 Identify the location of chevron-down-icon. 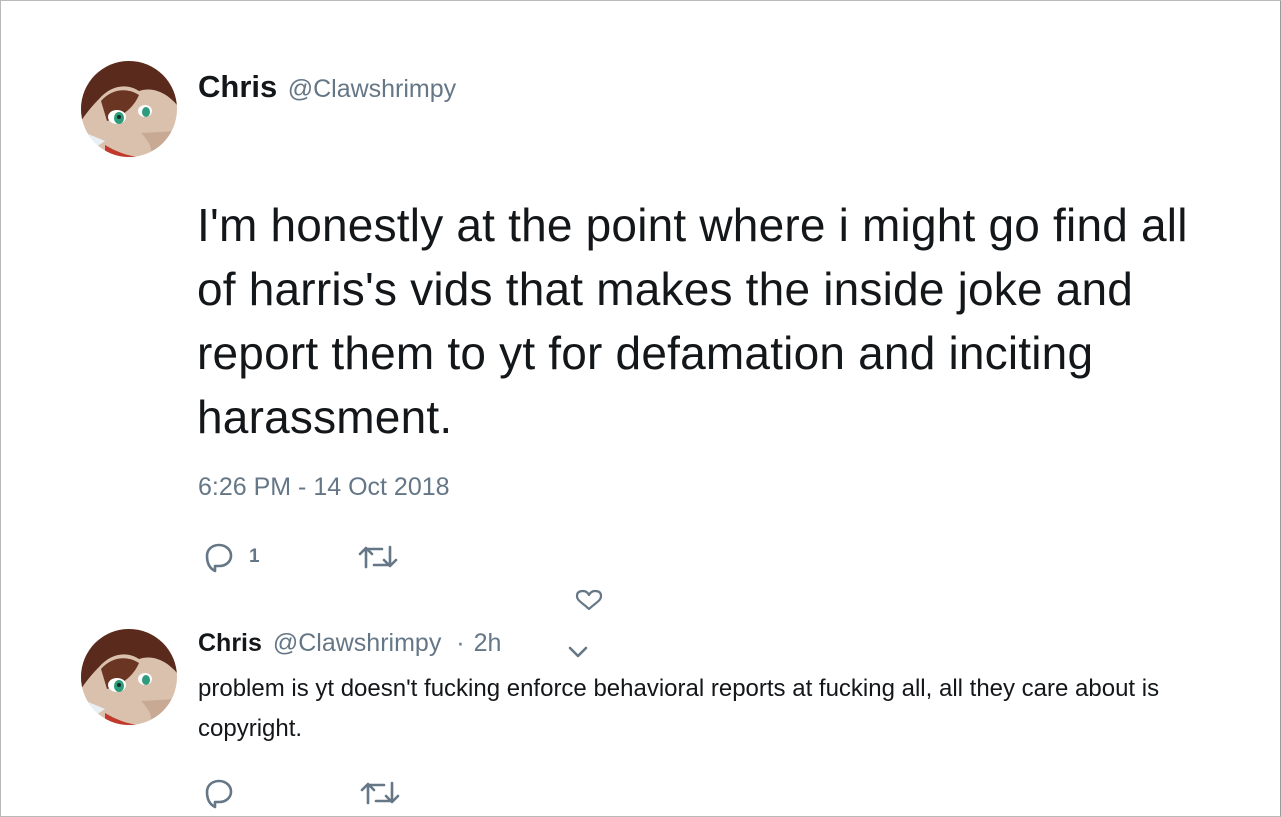
(578, 652).